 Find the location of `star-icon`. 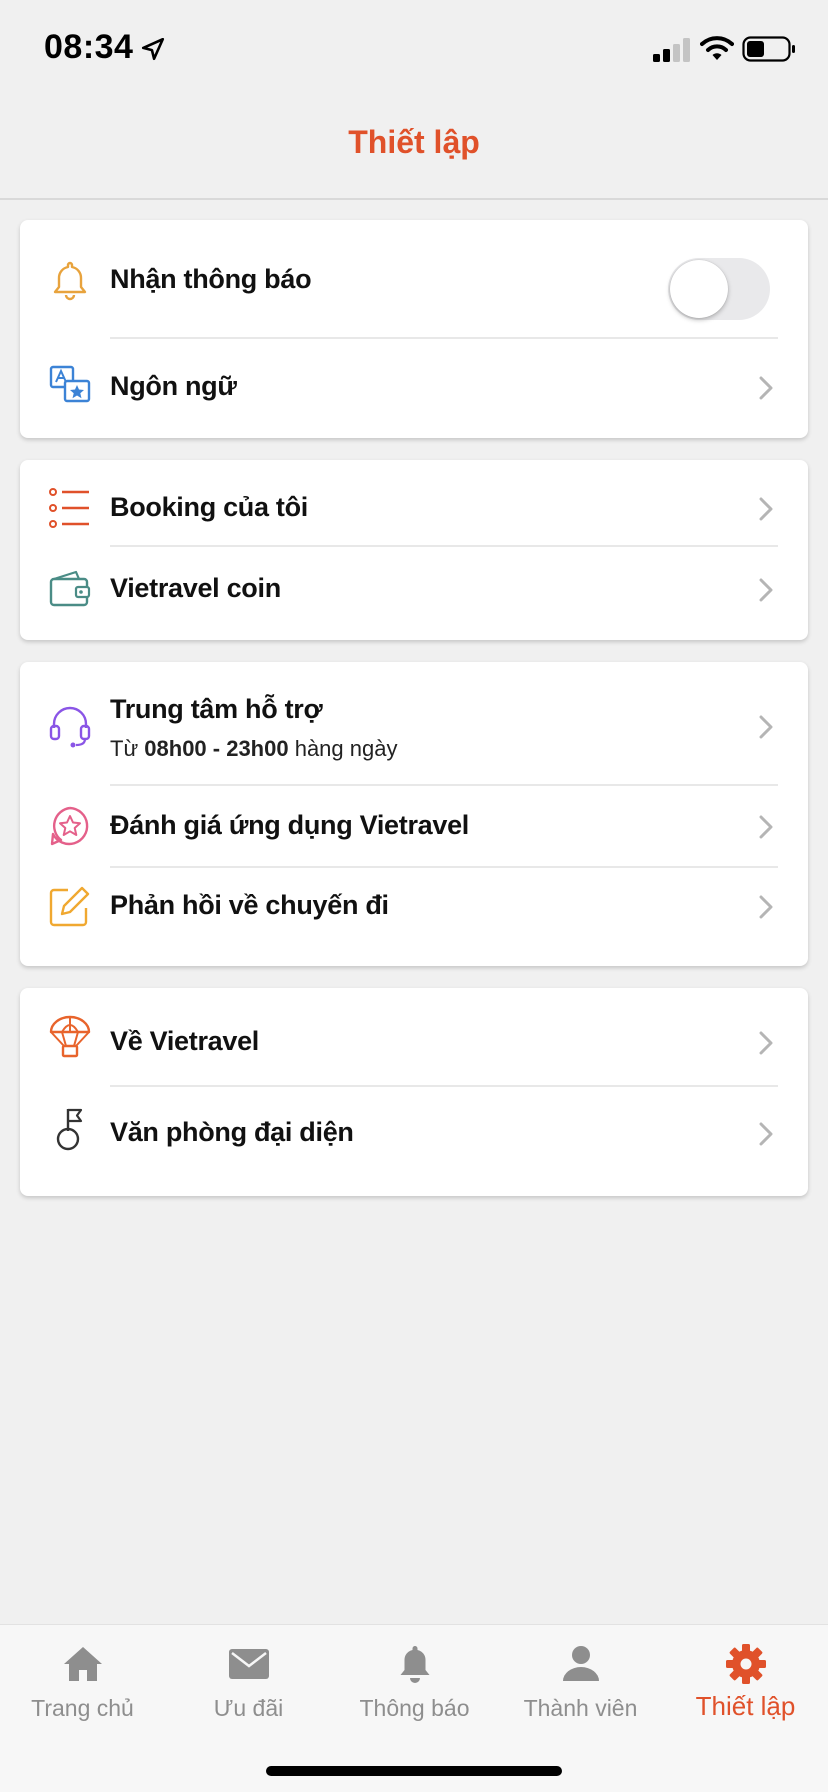

star-icon is located at coordinates (69, 826).